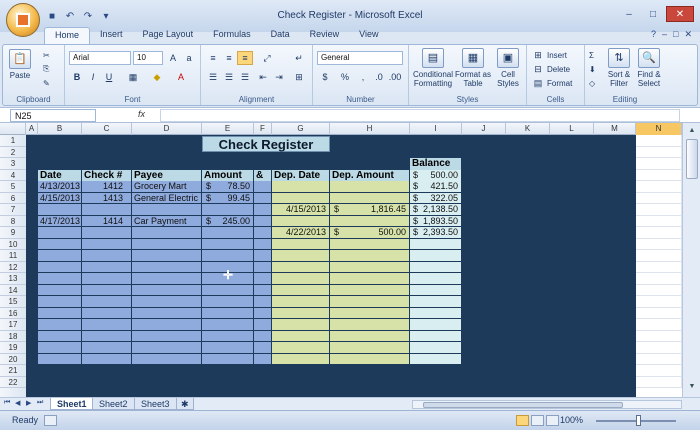 The width and height of the screenshot is (700, 430). What do you see at coordinates (173, 58) in the screenshot?
I see `grow-font-icon: A` at bounding box center [173, 58].